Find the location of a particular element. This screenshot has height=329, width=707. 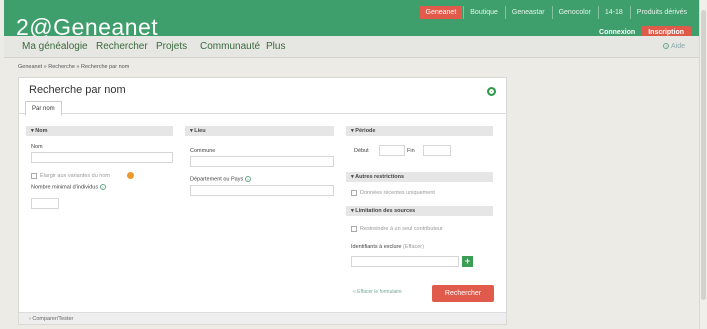

breadcrumb: Geneanet » Recherche » Recherche par nom is located at coordinates (74, 67).